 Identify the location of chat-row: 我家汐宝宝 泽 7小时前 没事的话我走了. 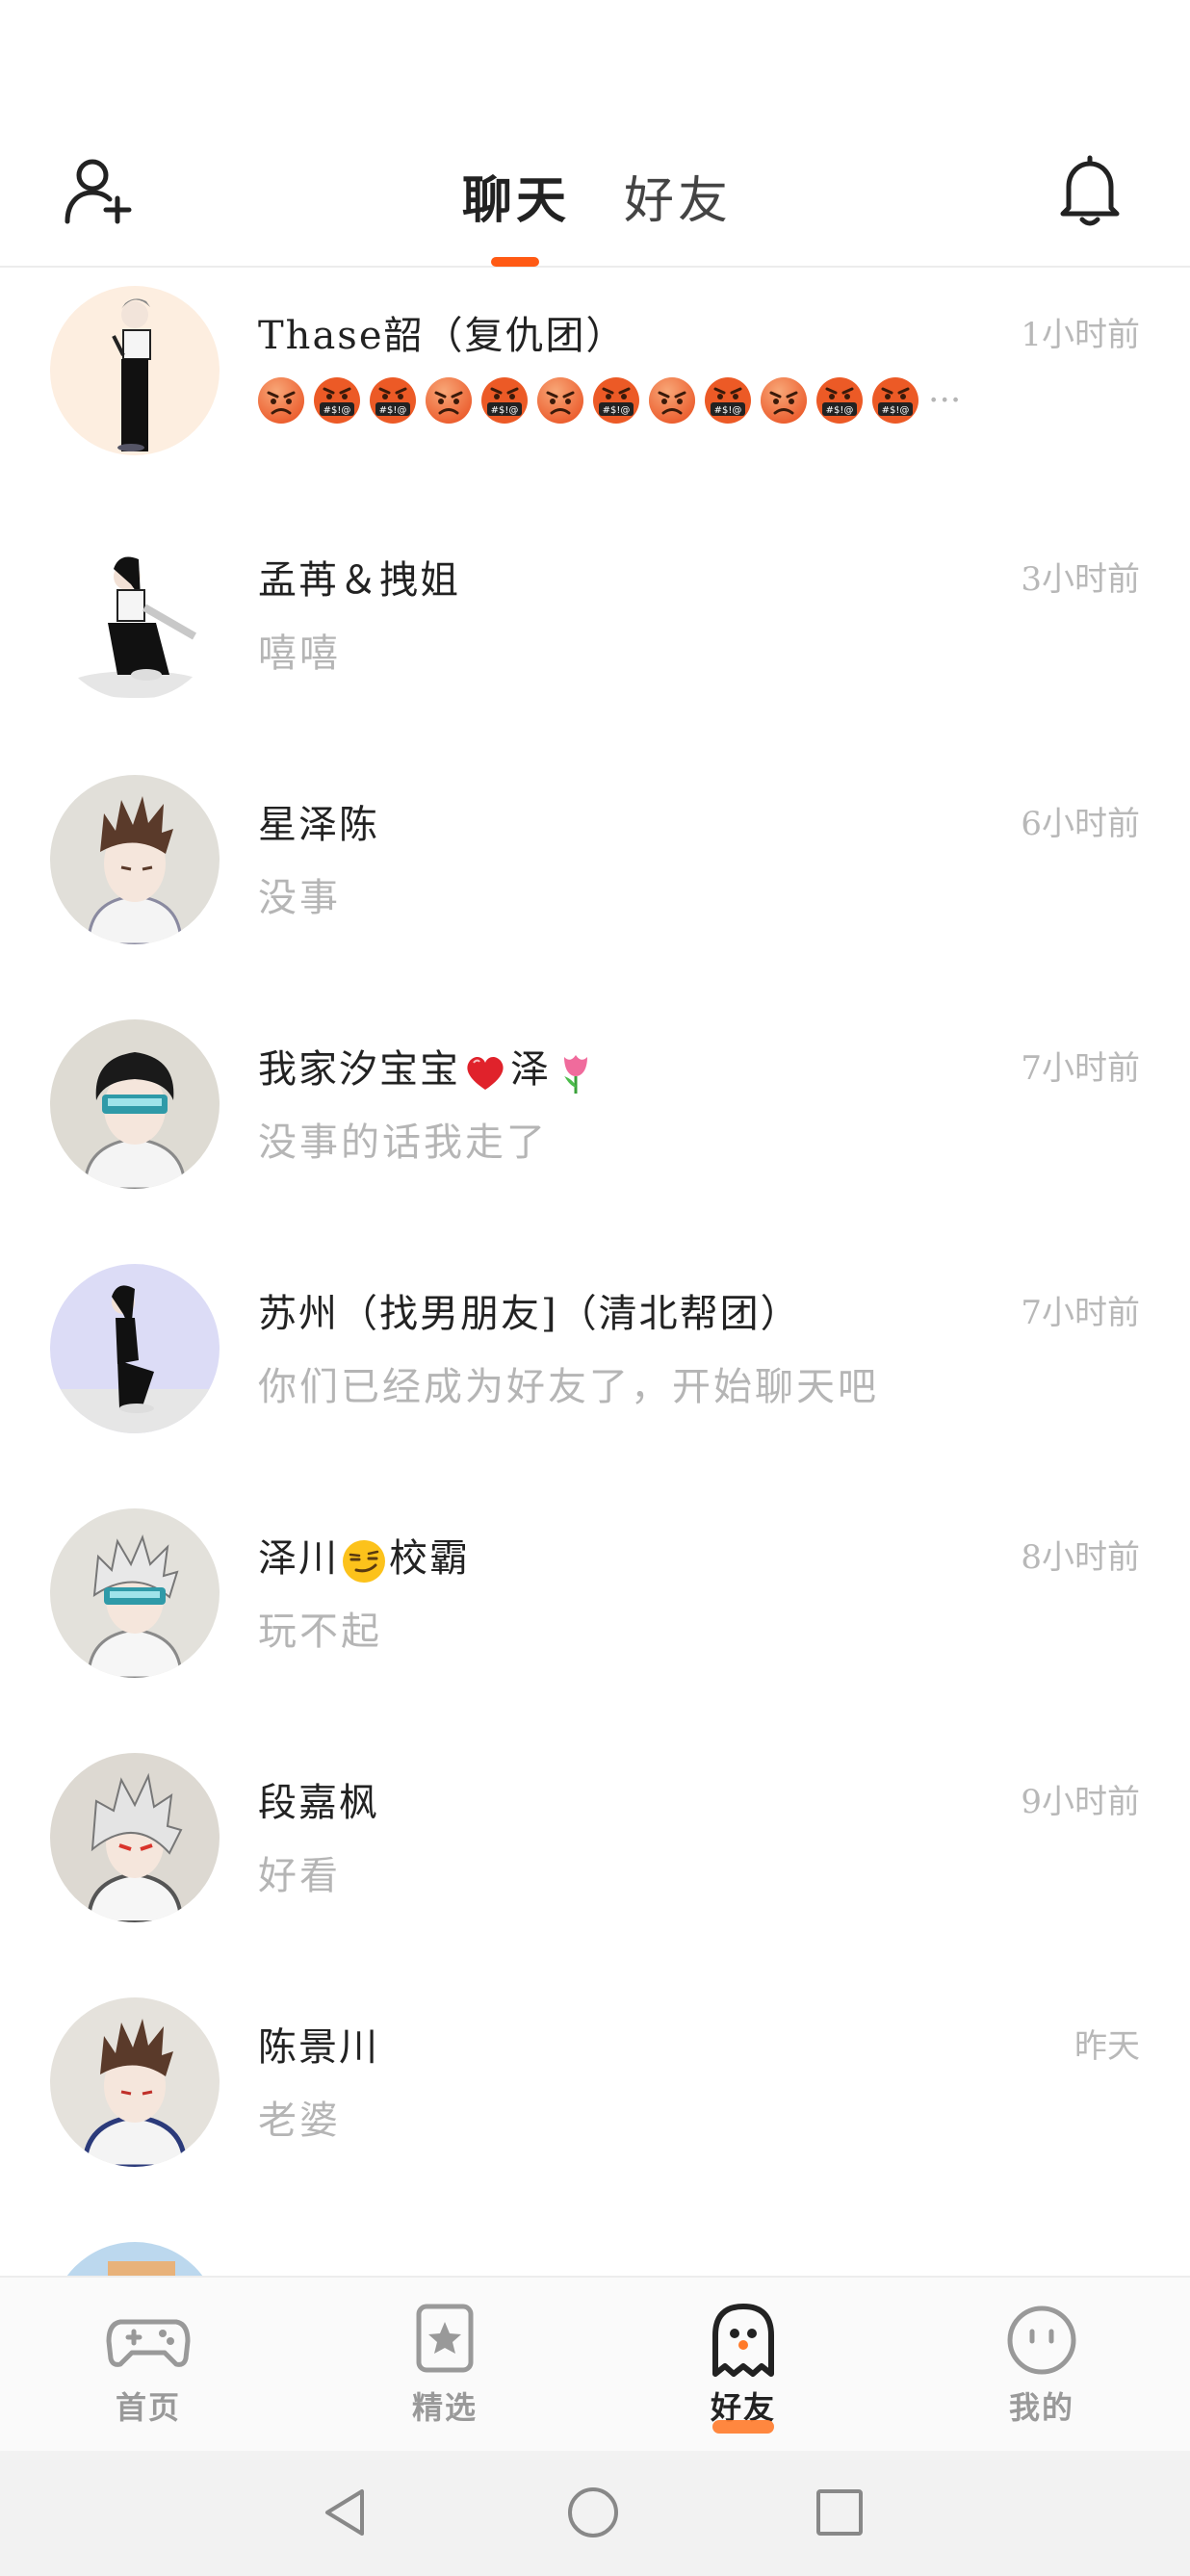
(595, 1125).